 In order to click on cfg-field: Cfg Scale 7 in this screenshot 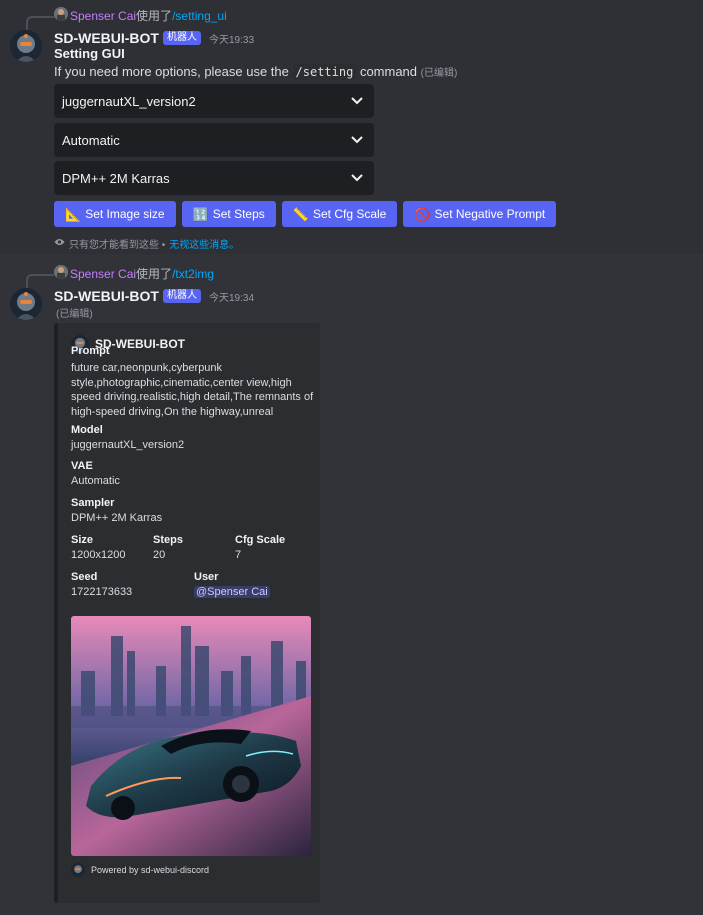, I will do `click(260, 548)`.